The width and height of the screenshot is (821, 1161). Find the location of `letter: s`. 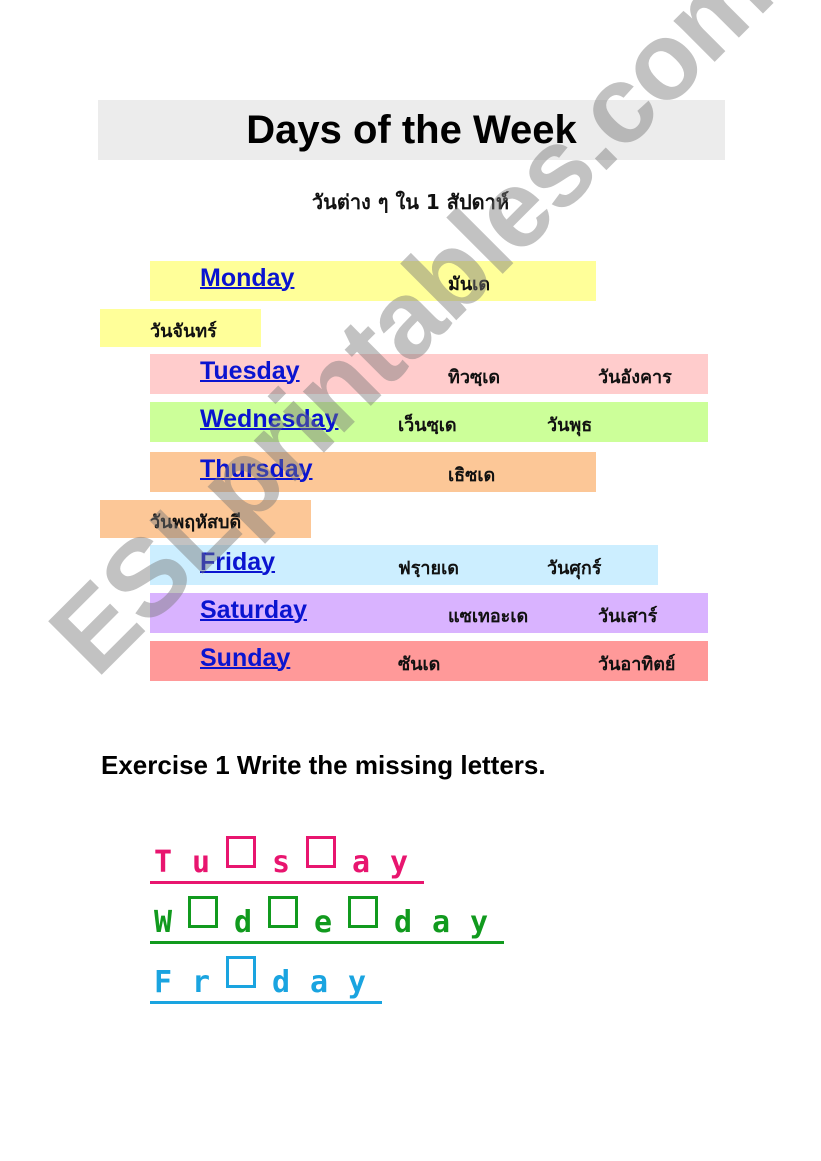

letter: s is located at coordinates (281, 862).